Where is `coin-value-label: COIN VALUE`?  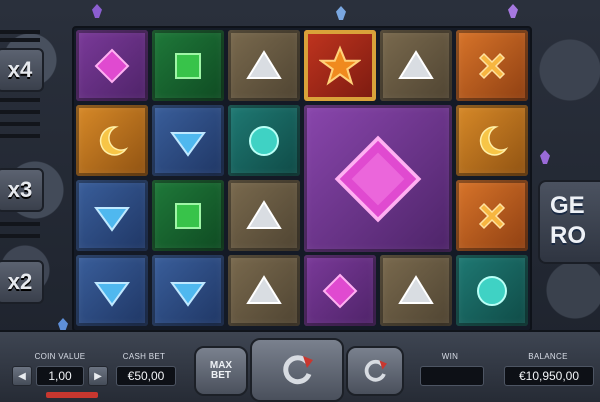
coin-value-label: COIN VALUE is located at coordinates (60, 356).